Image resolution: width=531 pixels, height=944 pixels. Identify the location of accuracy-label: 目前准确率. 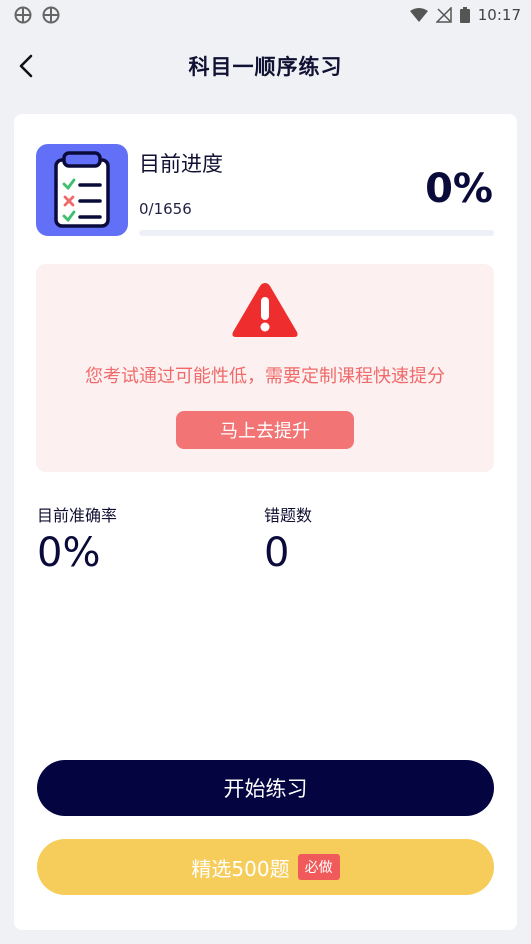
(77, 515).